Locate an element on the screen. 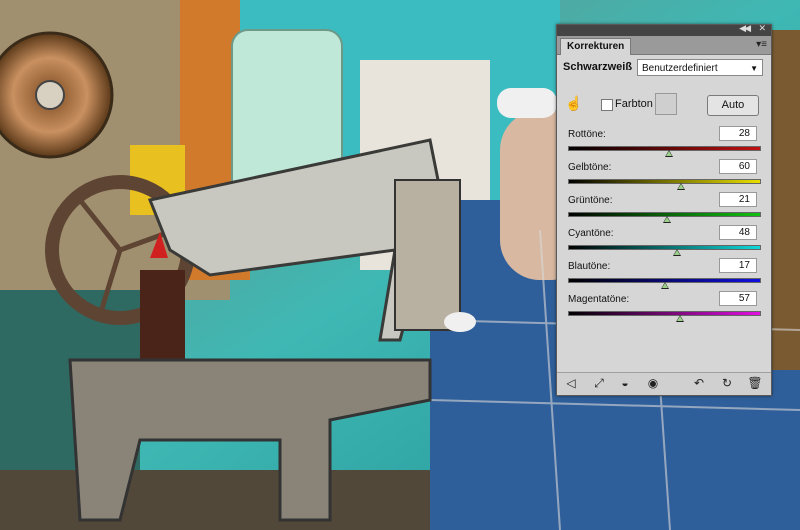 This screenshot has width=800, height=530. targeted-adjustment-hand-icon: ☝ is located at coordinates (573, 103).